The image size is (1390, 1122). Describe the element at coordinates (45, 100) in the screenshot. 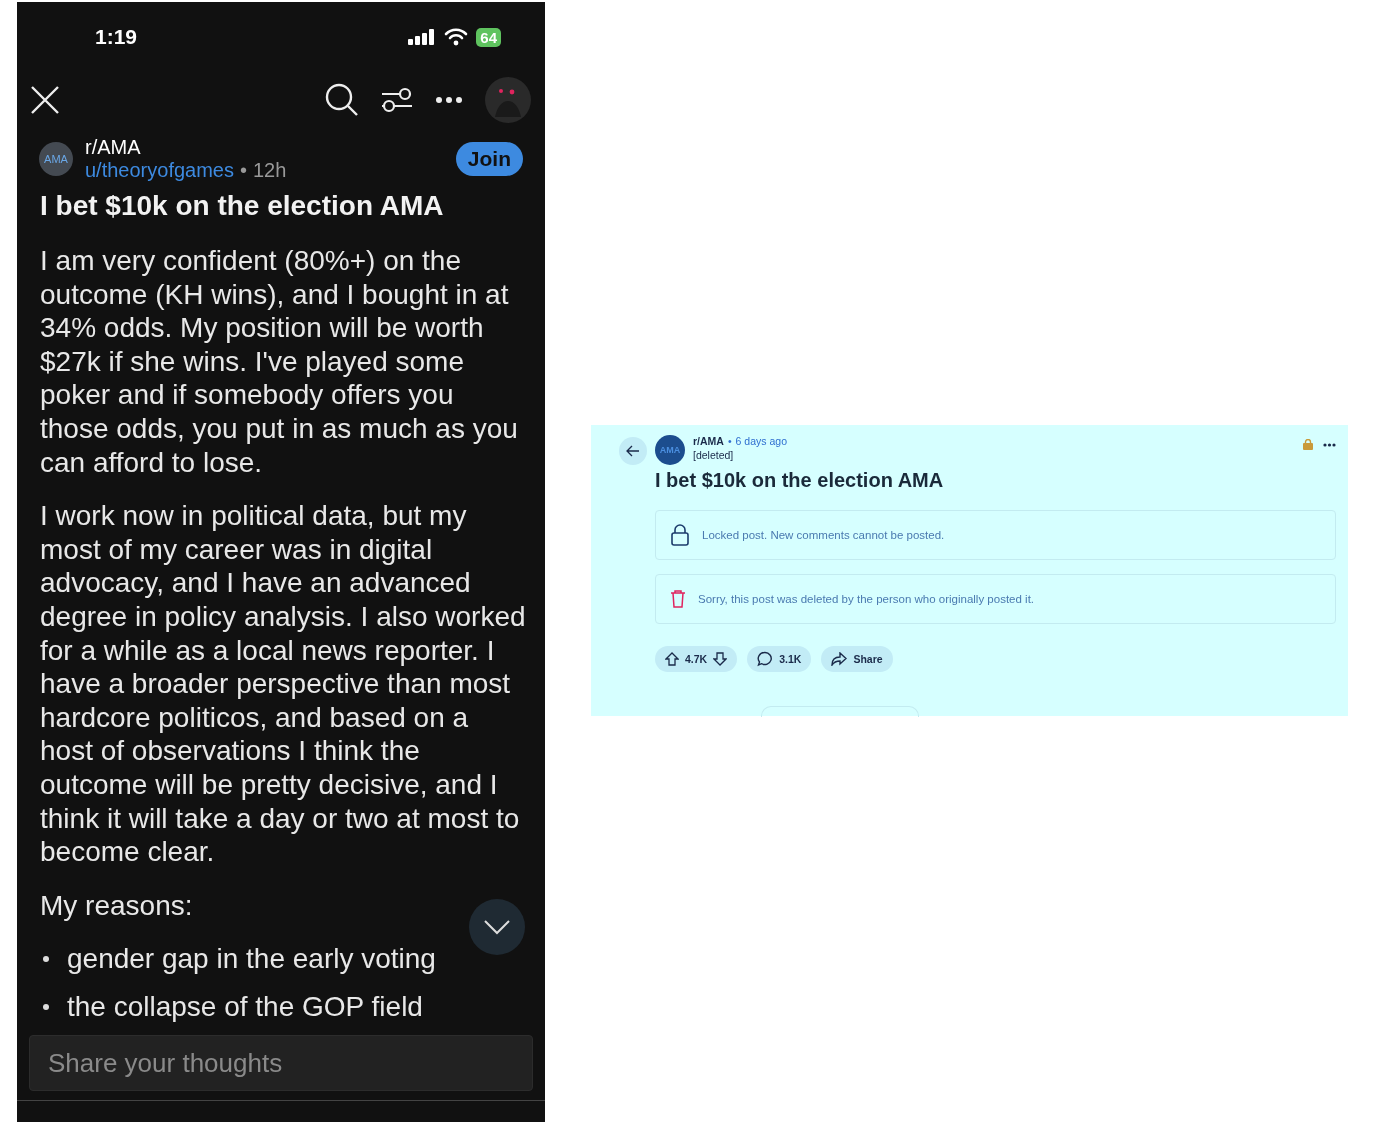

I see `close-icon` at that location.